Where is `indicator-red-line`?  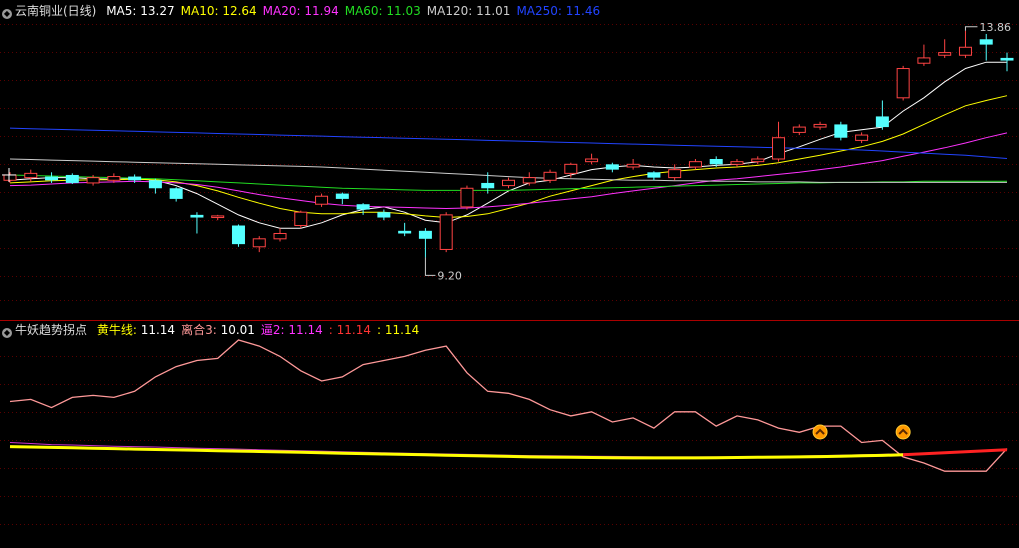 indicator-red-line is located at coordinates (955, 452).